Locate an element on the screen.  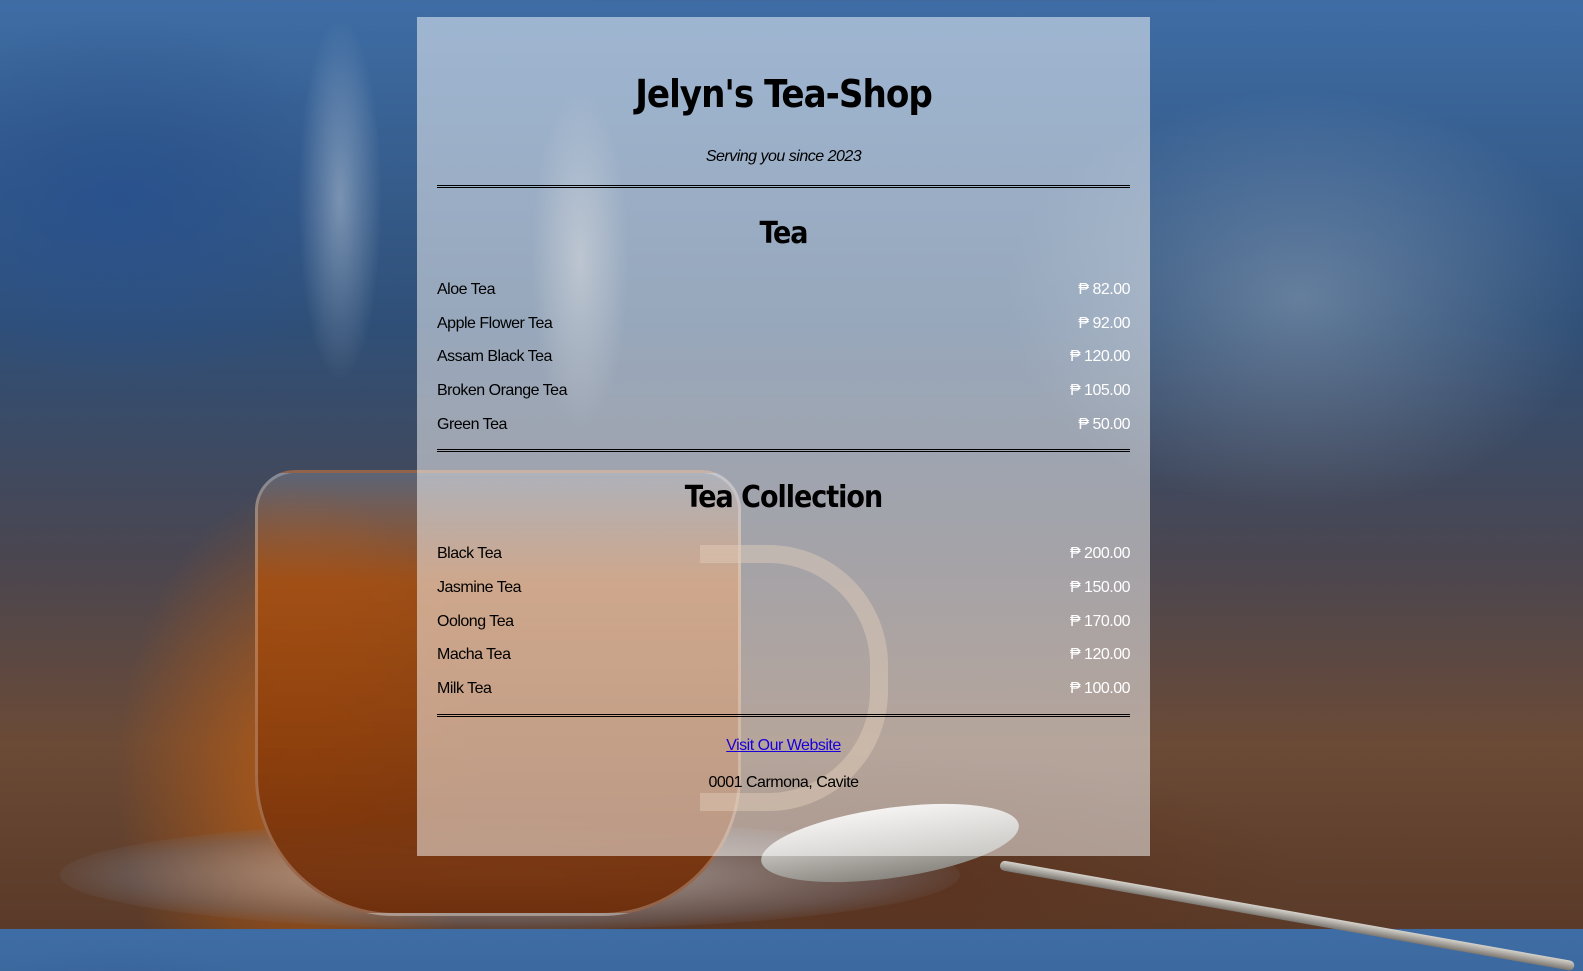
address-text: 0001 Carmona, Cavite is located at coordinates (783, 782).